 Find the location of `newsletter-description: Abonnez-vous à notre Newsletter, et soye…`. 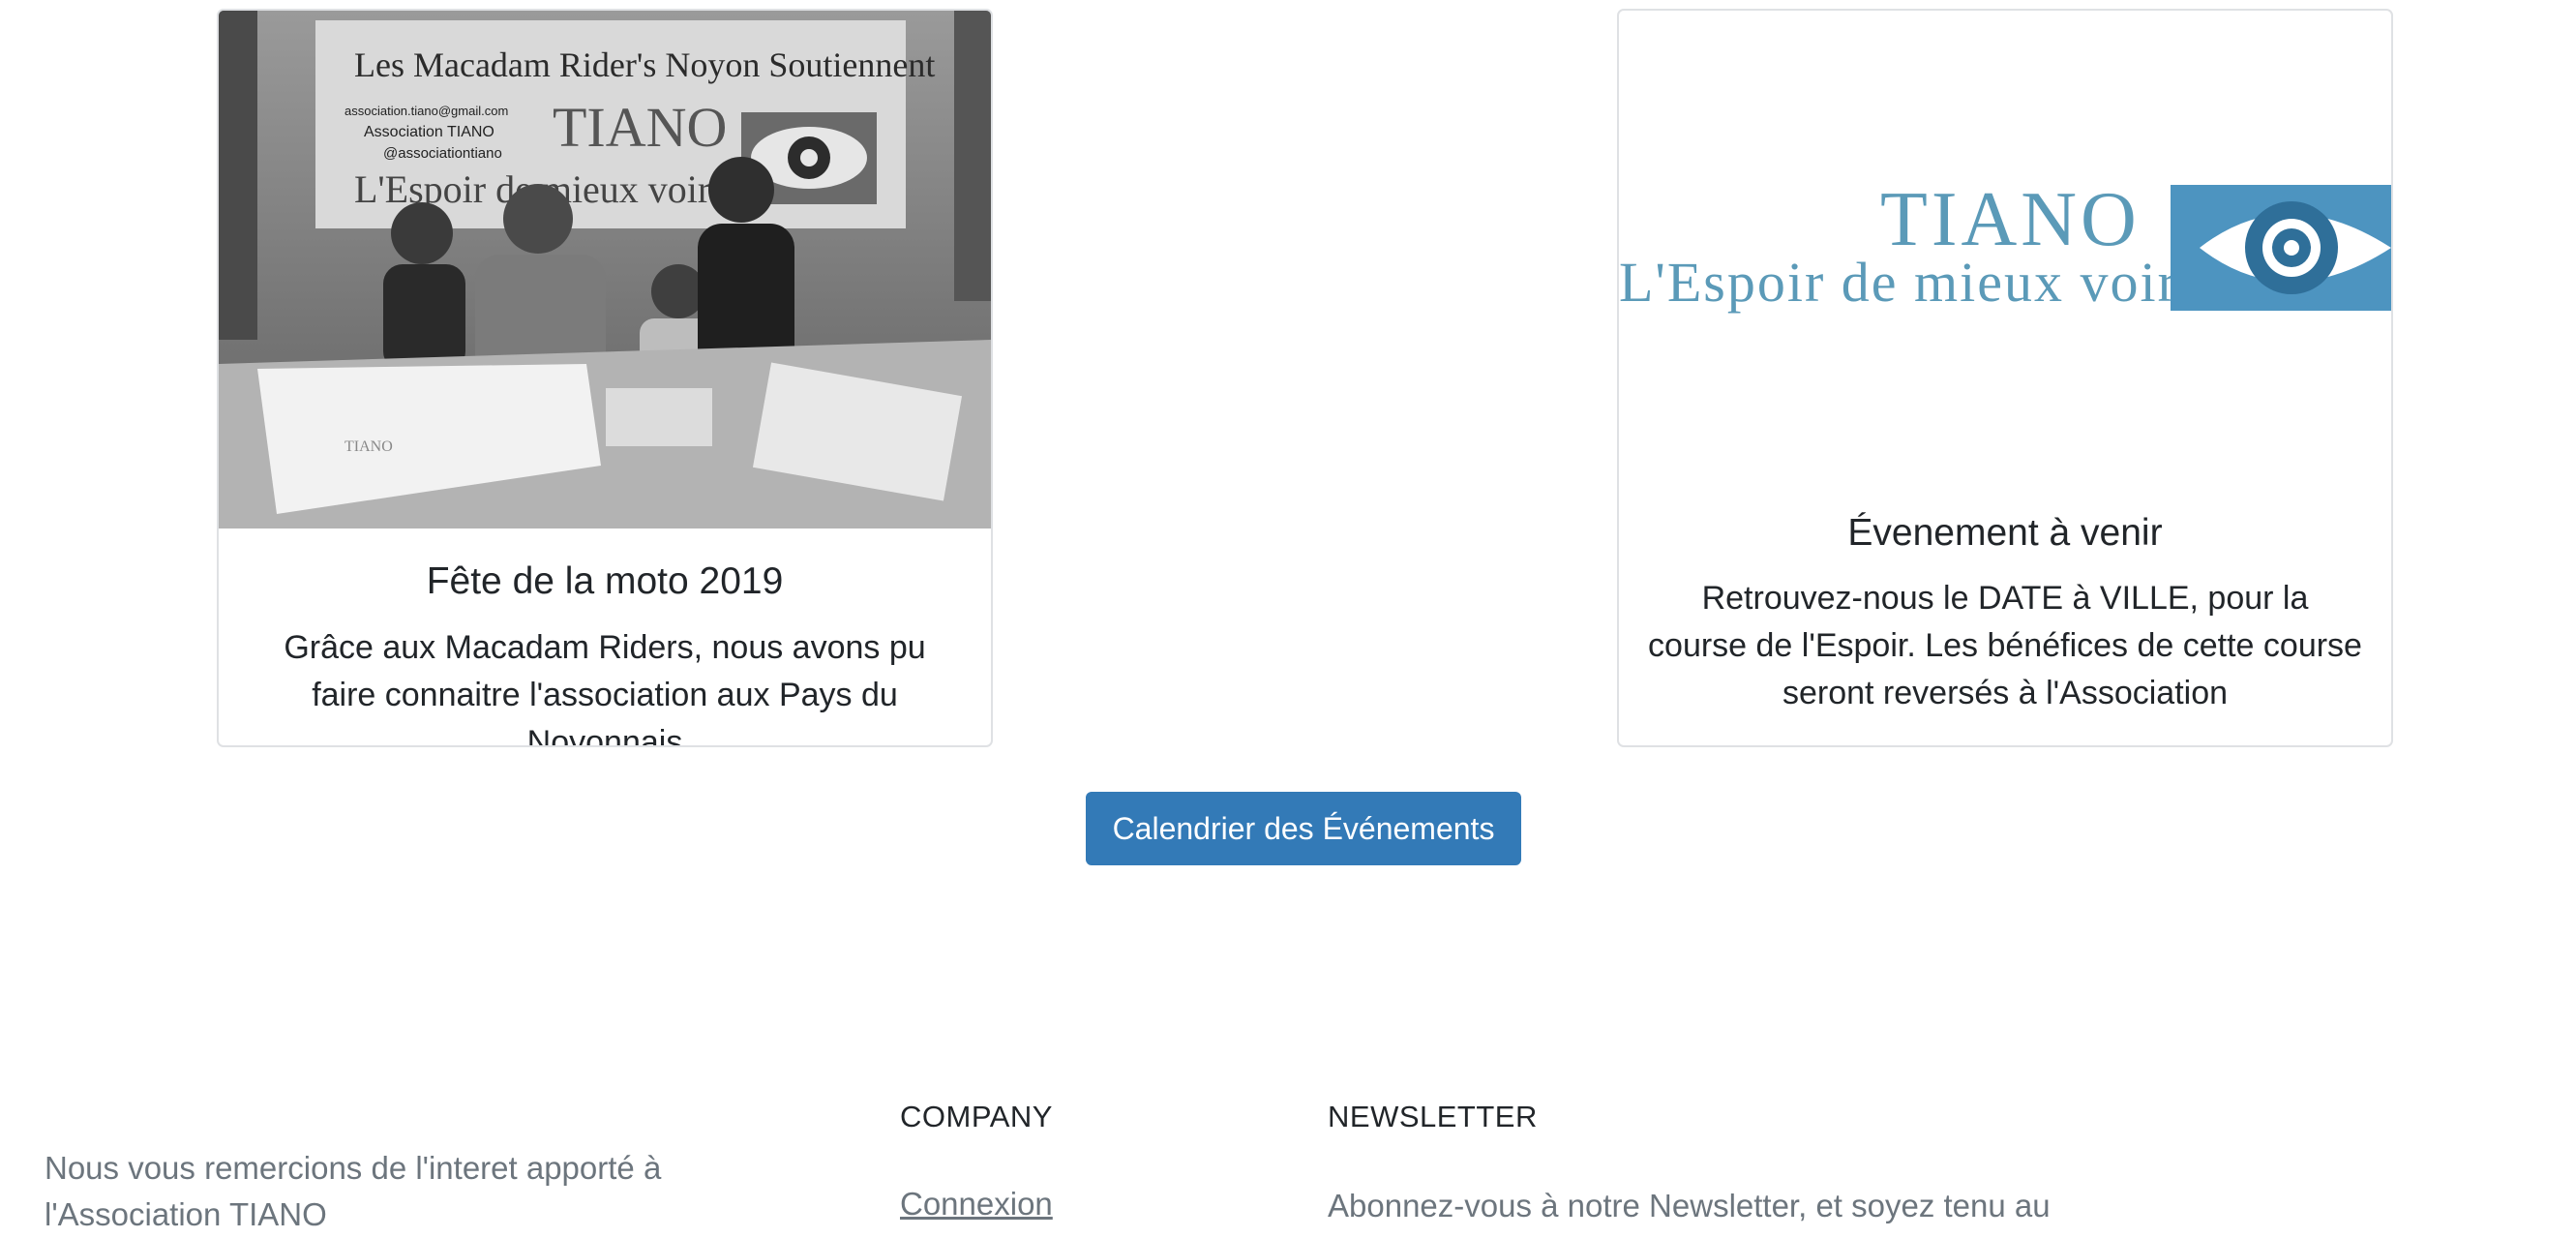

newsletter-description: Abonnez-vous à notre Newsletter, et soye… is located at coordinates (1689, 1205).